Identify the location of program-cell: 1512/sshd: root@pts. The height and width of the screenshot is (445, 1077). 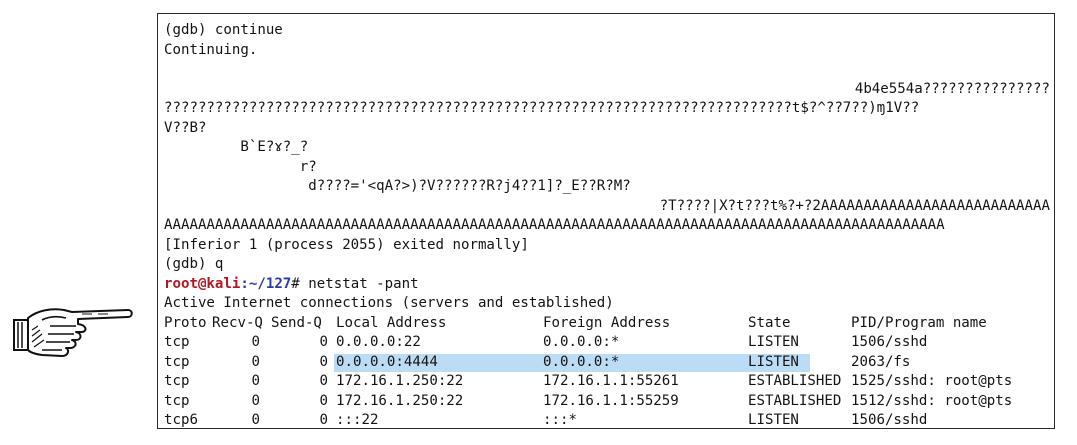
(932, 400).